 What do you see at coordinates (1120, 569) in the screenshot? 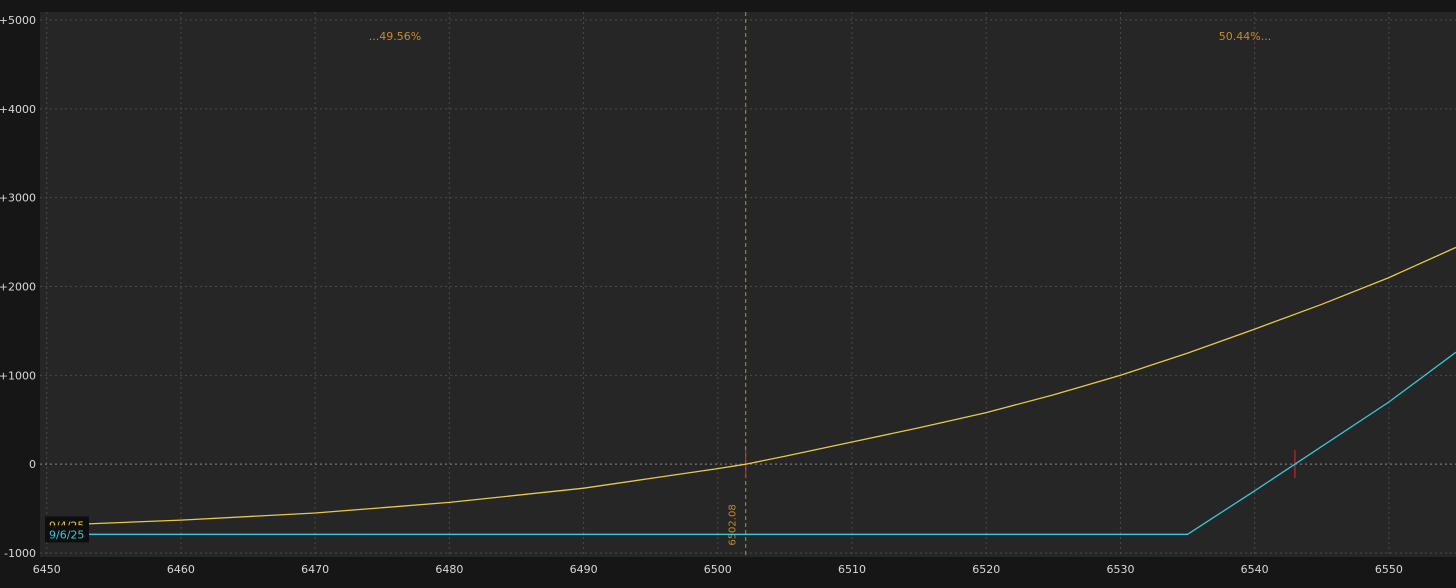
I see `x-tick-label: 6530` at bounding box center [1120, 569].